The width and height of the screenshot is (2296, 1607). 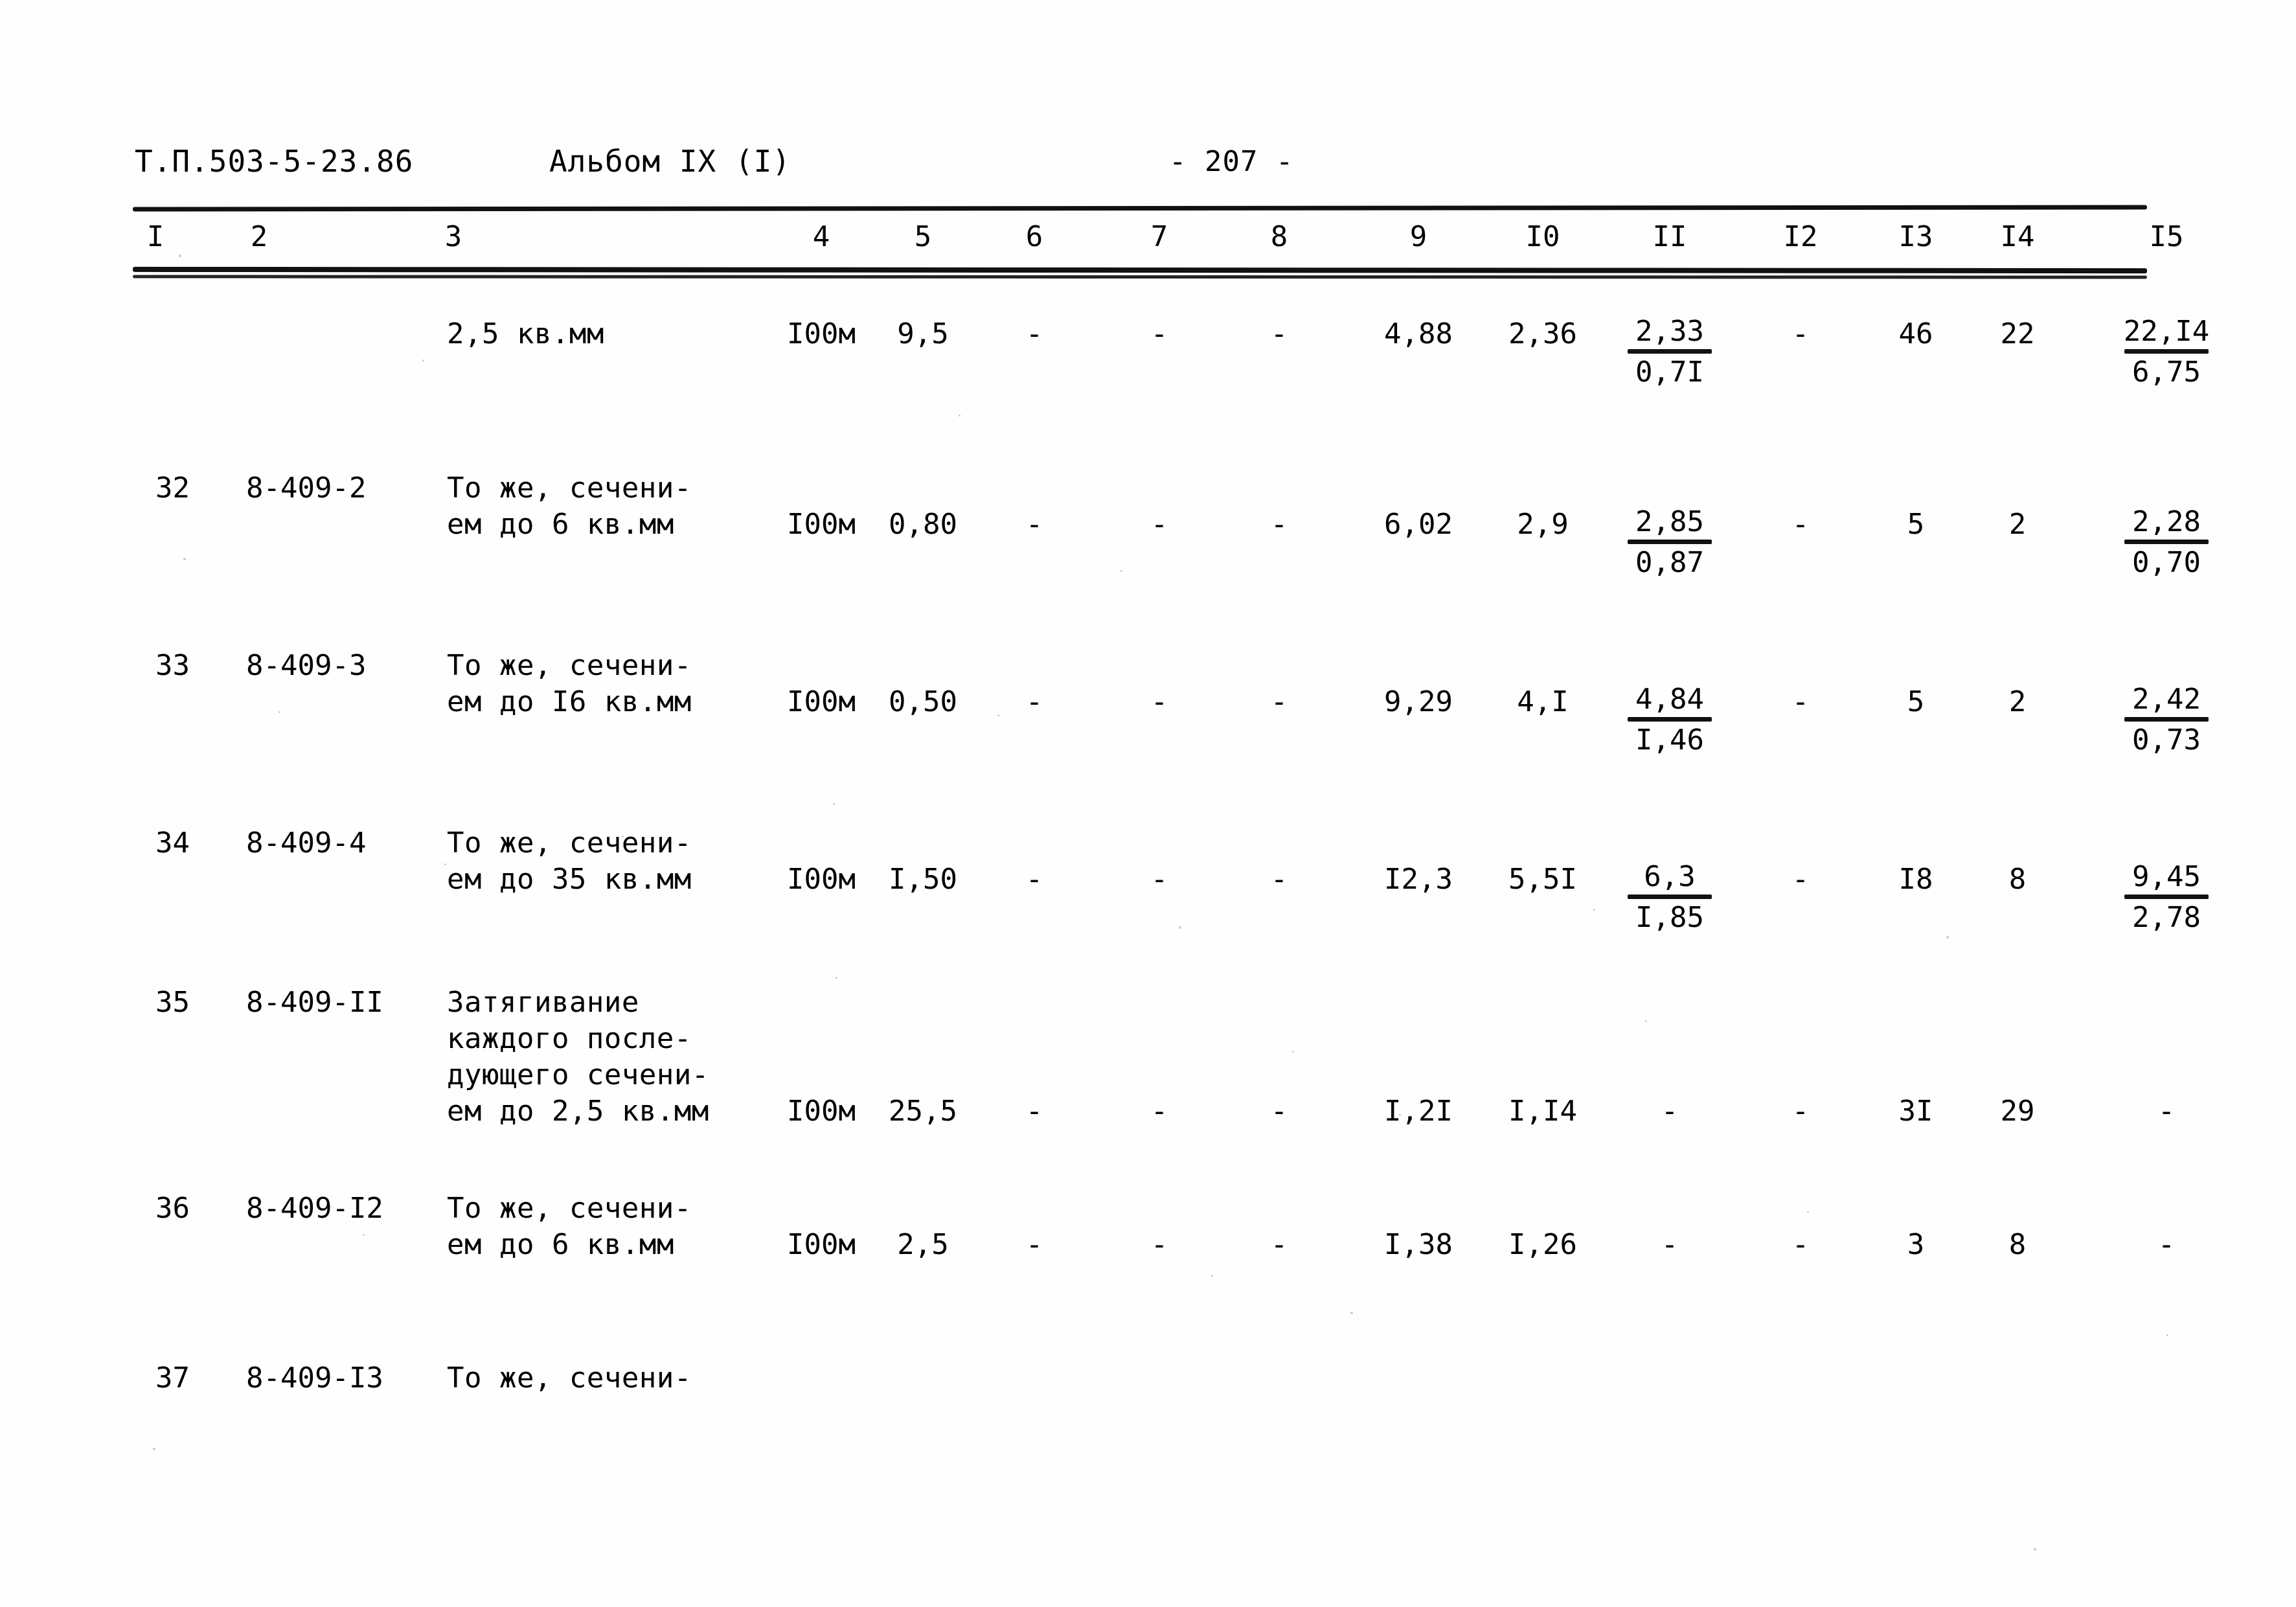 What do you see at coordinates (1915, 879) in the screenshot?
I see `cell-value-13: I8` at bounding box center [1915, 879].